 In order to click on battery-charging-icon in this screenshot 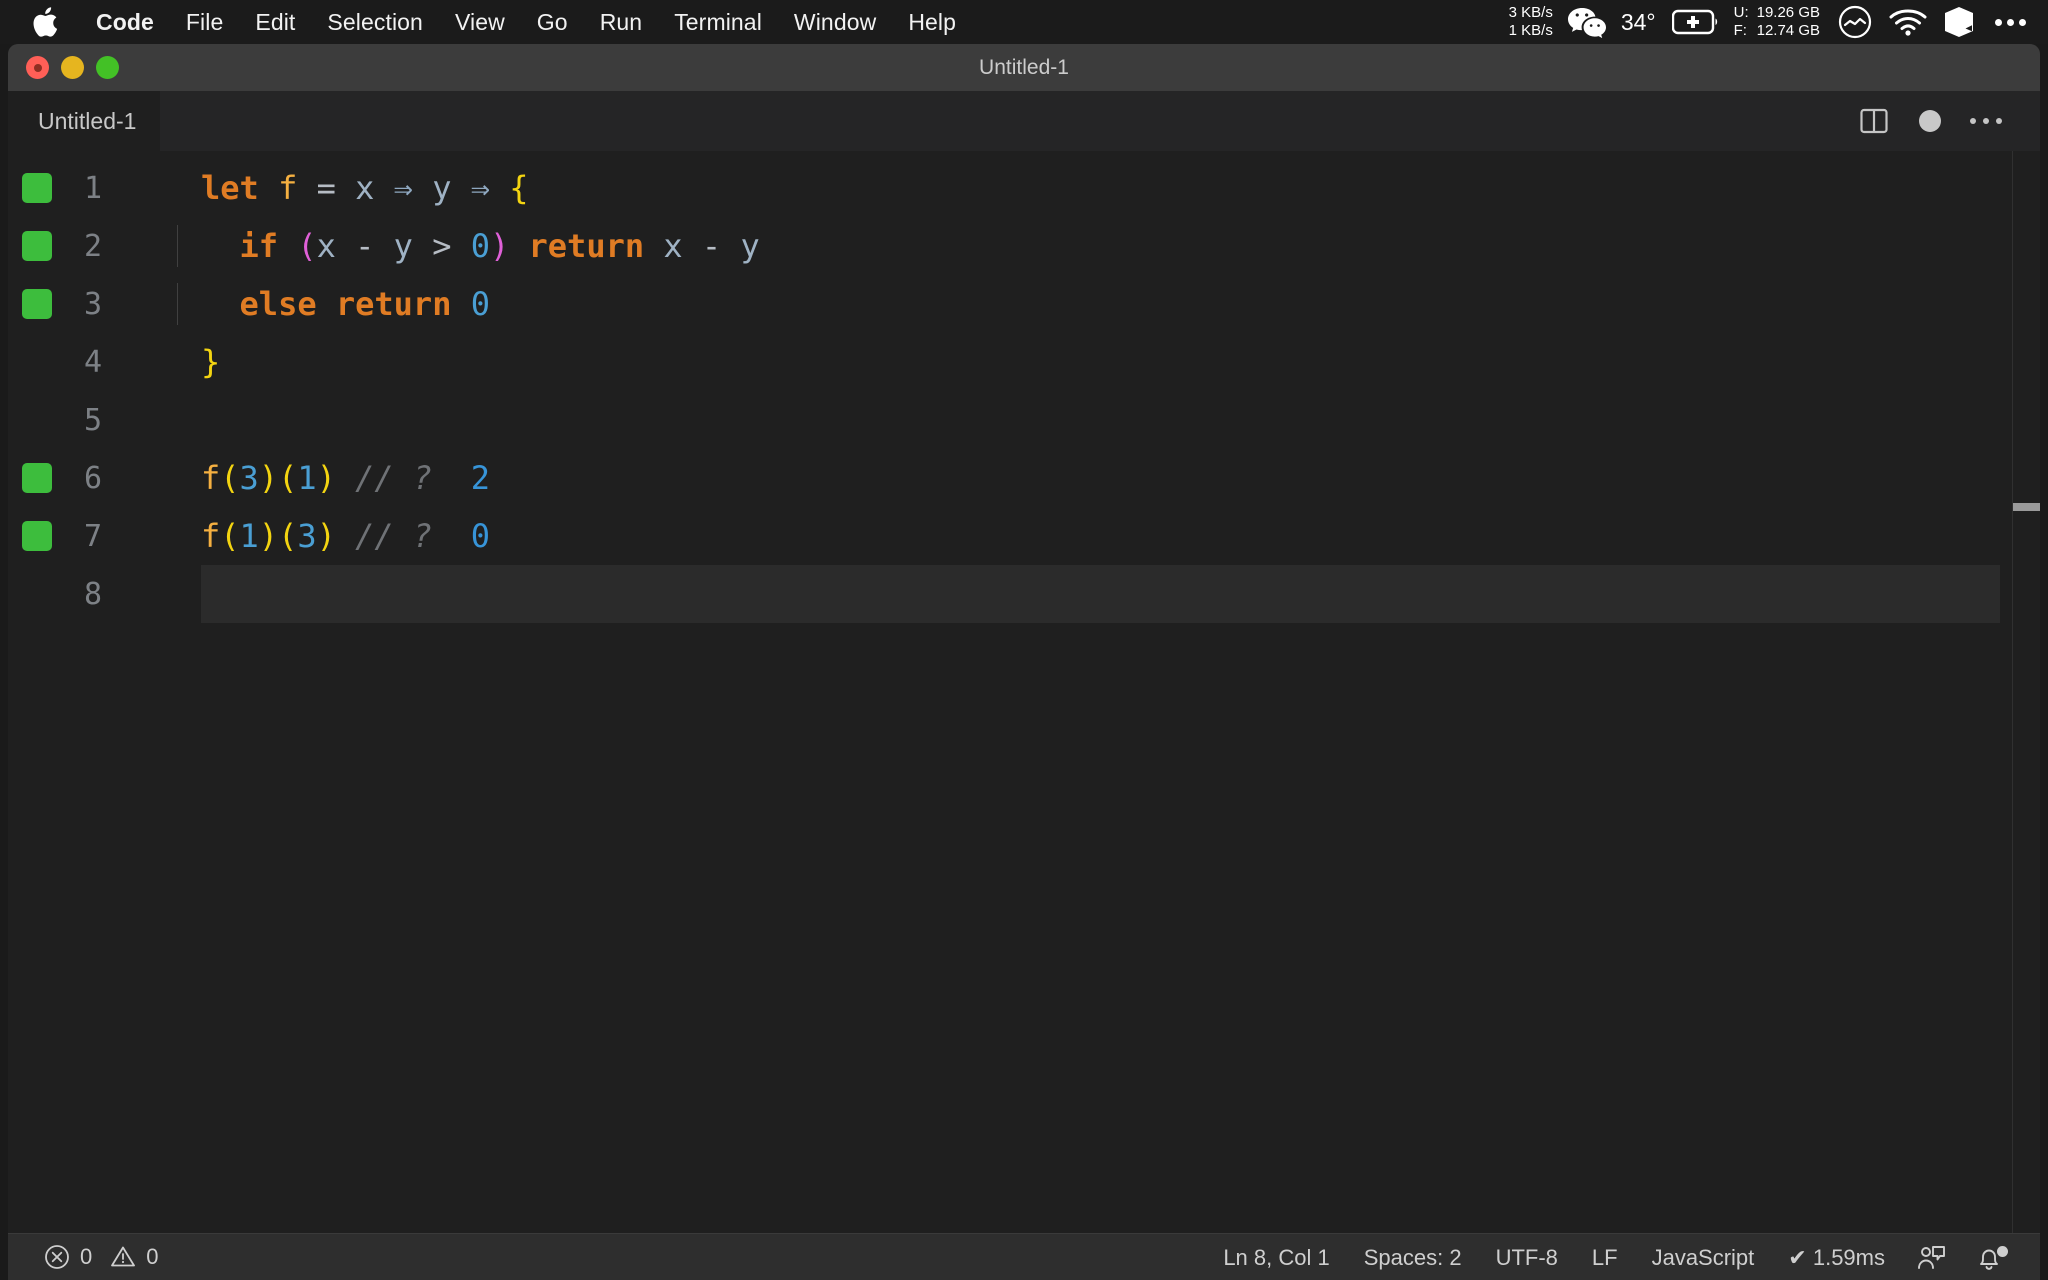, I will do `click(1696, 22)`.